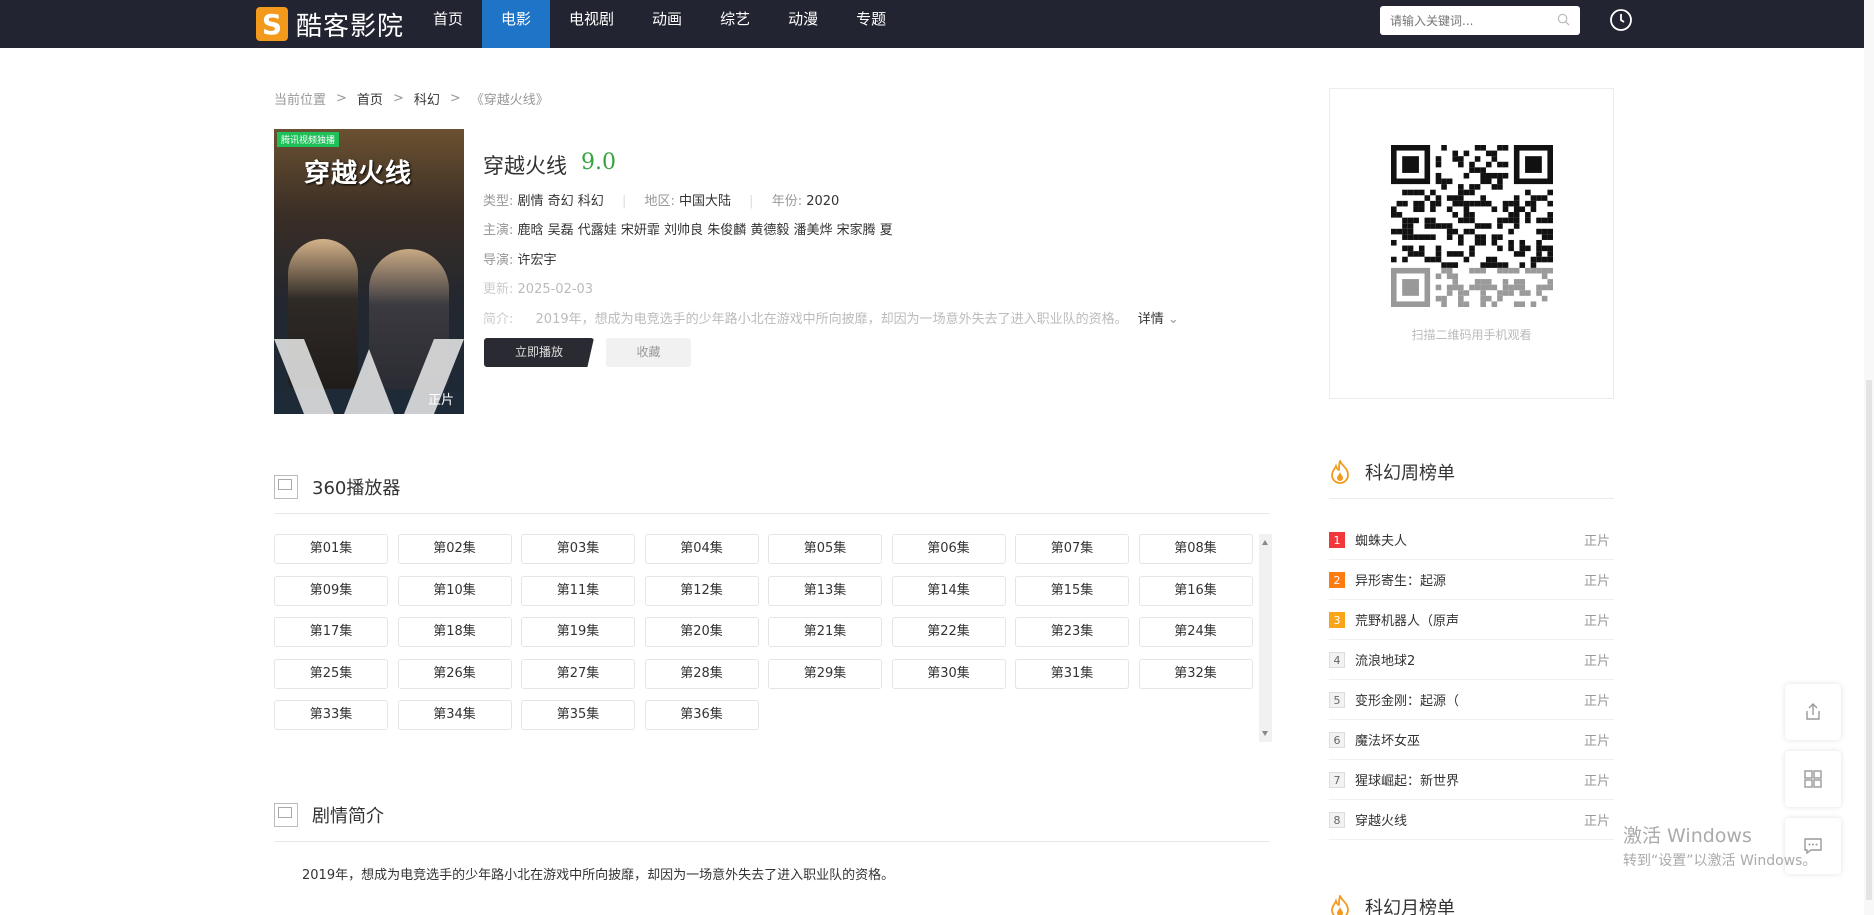 The height and width of the screenshot is (915, 1874). Describe the element at coordinates (498, 289) in the screenshot. I see `update-label: 更新:` at that location.